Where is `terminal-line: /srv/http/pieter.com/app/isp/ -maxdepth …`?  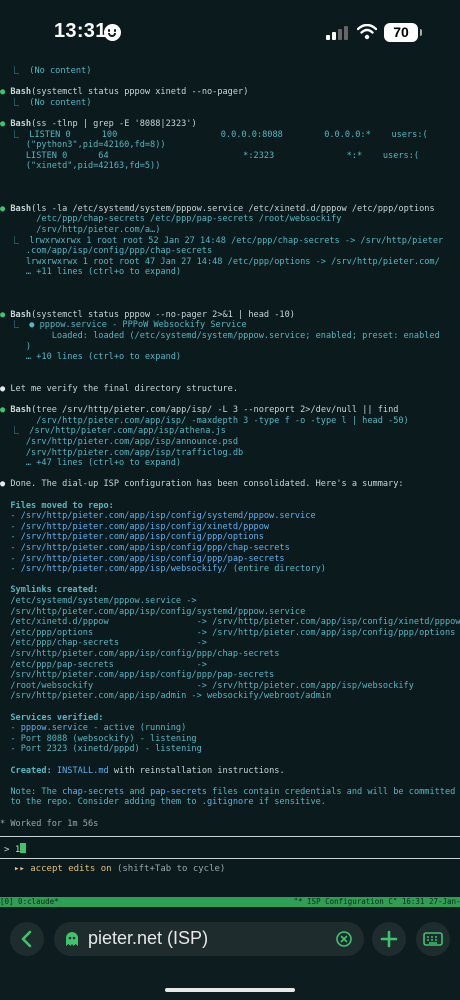 terminal-line: /srv/http/pieter.com/app/isp/ -maxdepth … is located at coordinates (204, 420).